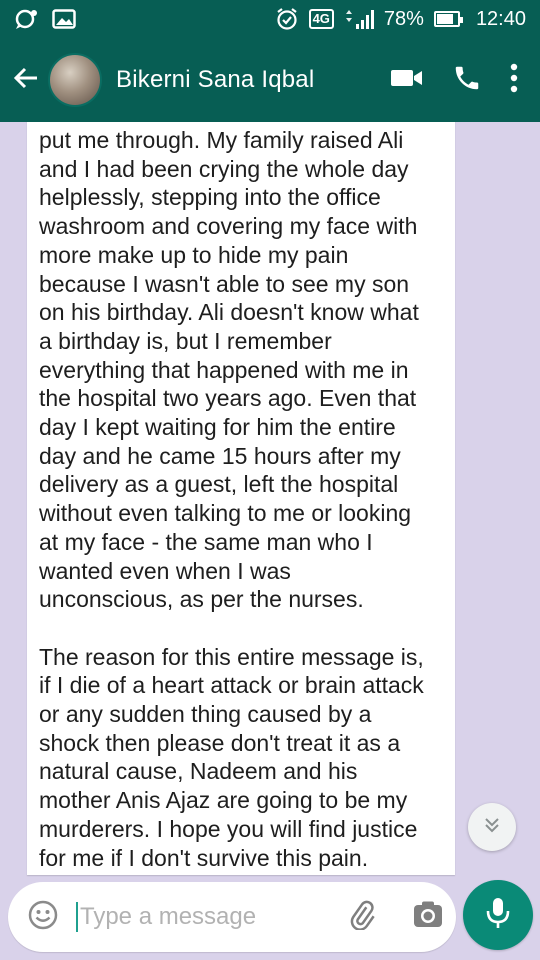 Image resolution: width=540 pixels, height=960 pixels. I want to click on mic-icon, so click(498, 915).